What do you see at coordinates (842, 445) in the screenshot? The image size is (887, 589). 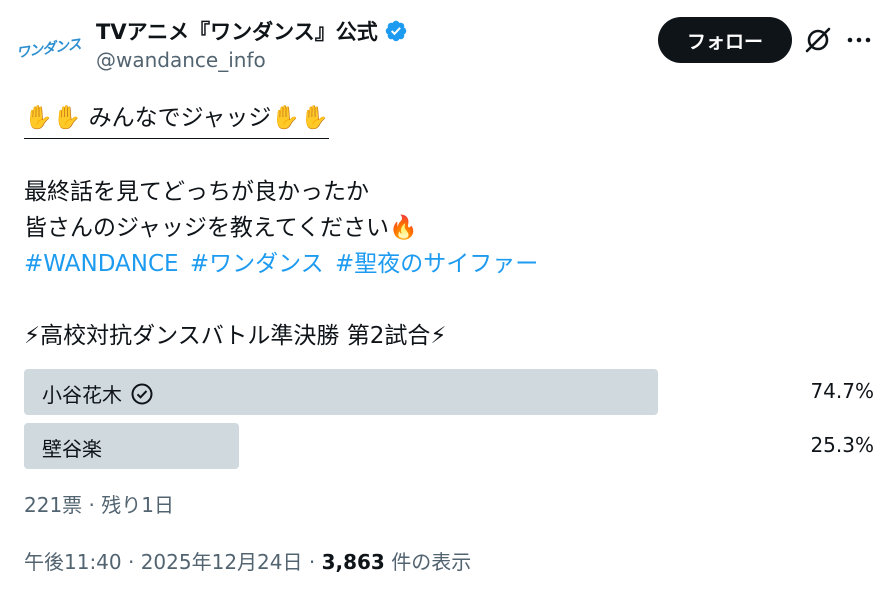 I see `poll-option-percent: 25.3%` at bounding box center [842, 445].